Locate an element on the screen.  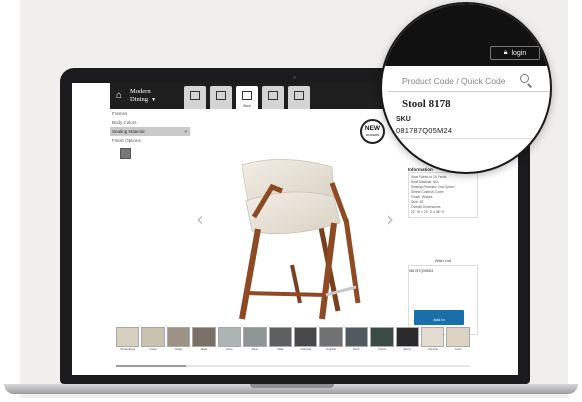
search-bar: Product Code / Quick Code is located at coordinates (469, 81).